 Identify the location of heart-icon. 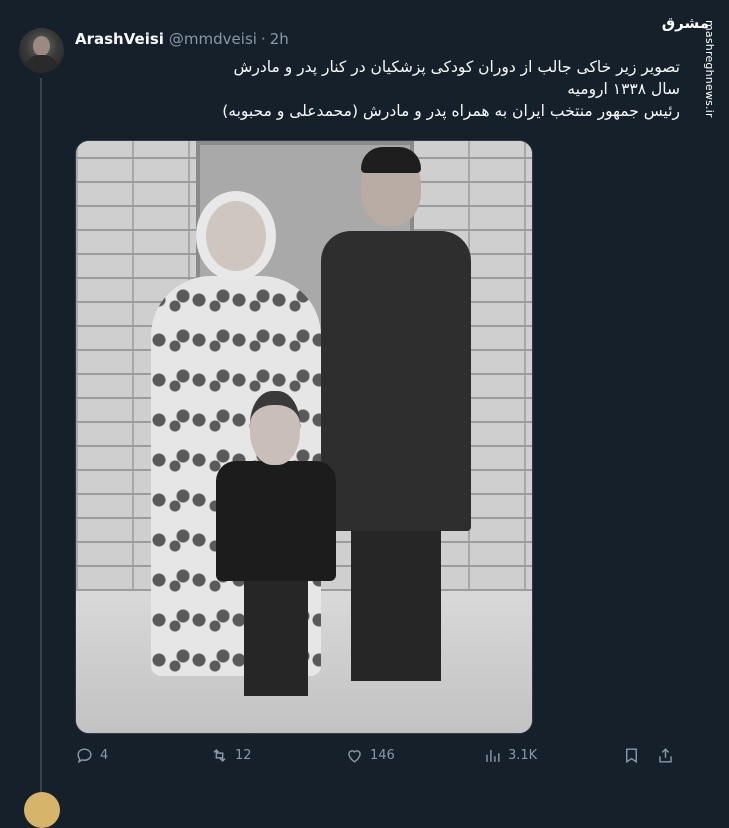
(354, 756).